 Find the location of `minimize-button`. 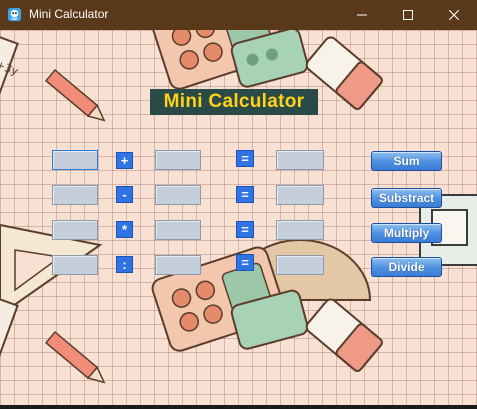

minimize-button is located at coordinates (362, 15).